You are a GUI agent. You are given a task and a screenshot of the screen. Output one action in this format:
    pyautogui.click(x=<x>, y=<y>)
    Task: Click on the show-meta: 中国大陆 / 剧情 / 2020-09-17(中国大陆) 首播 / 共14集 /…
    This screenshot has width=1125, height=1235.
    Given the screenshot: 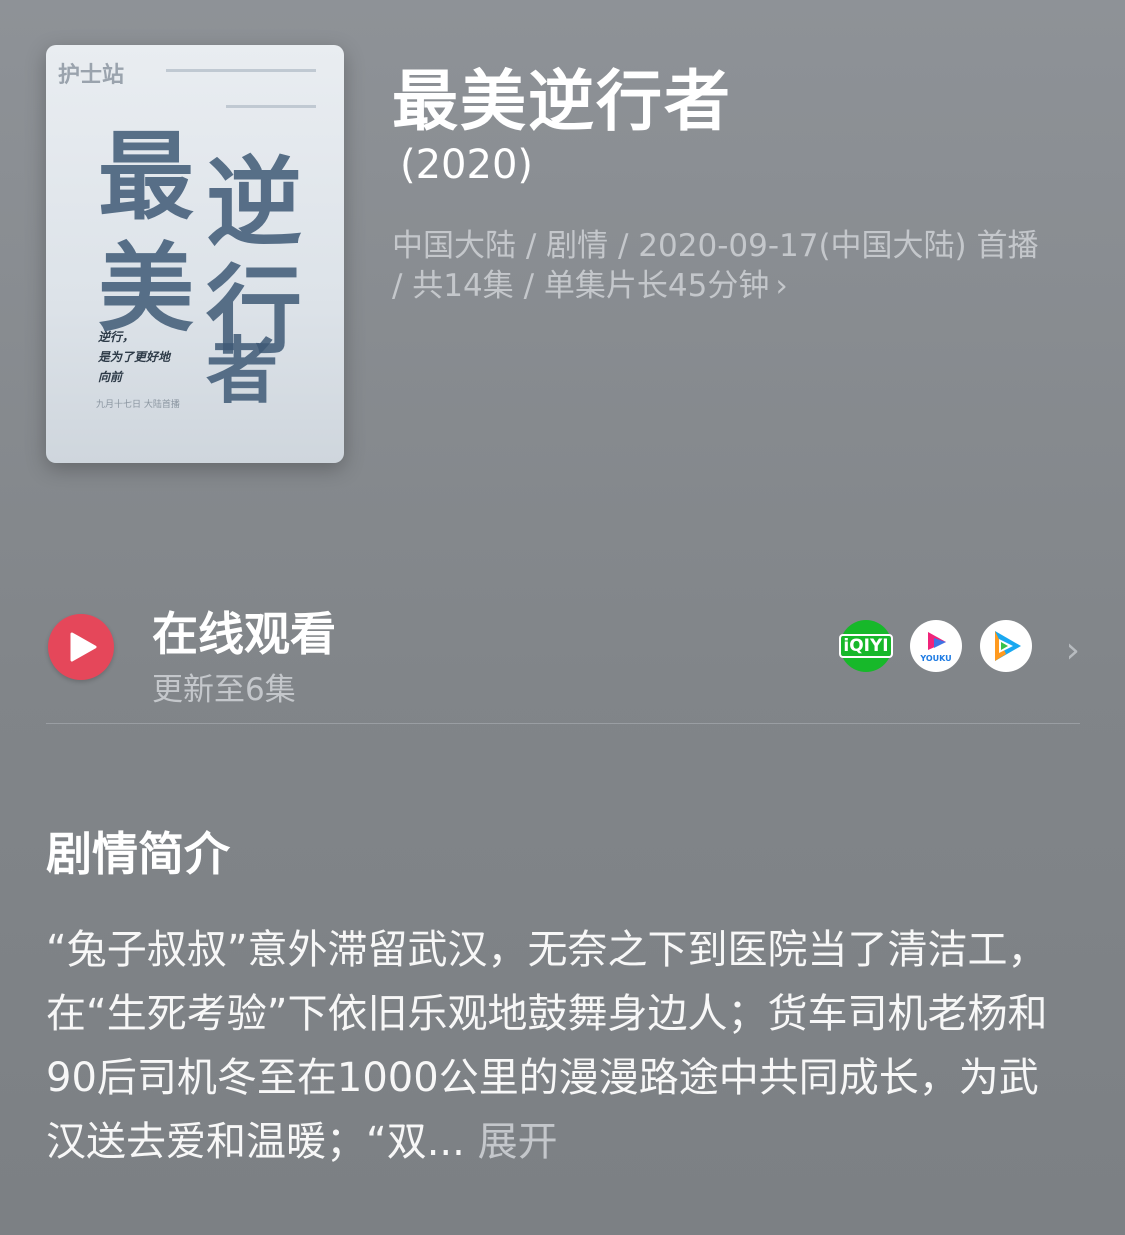 What is the action you would take?
    pyautogui.click(x=722, y=266)
    